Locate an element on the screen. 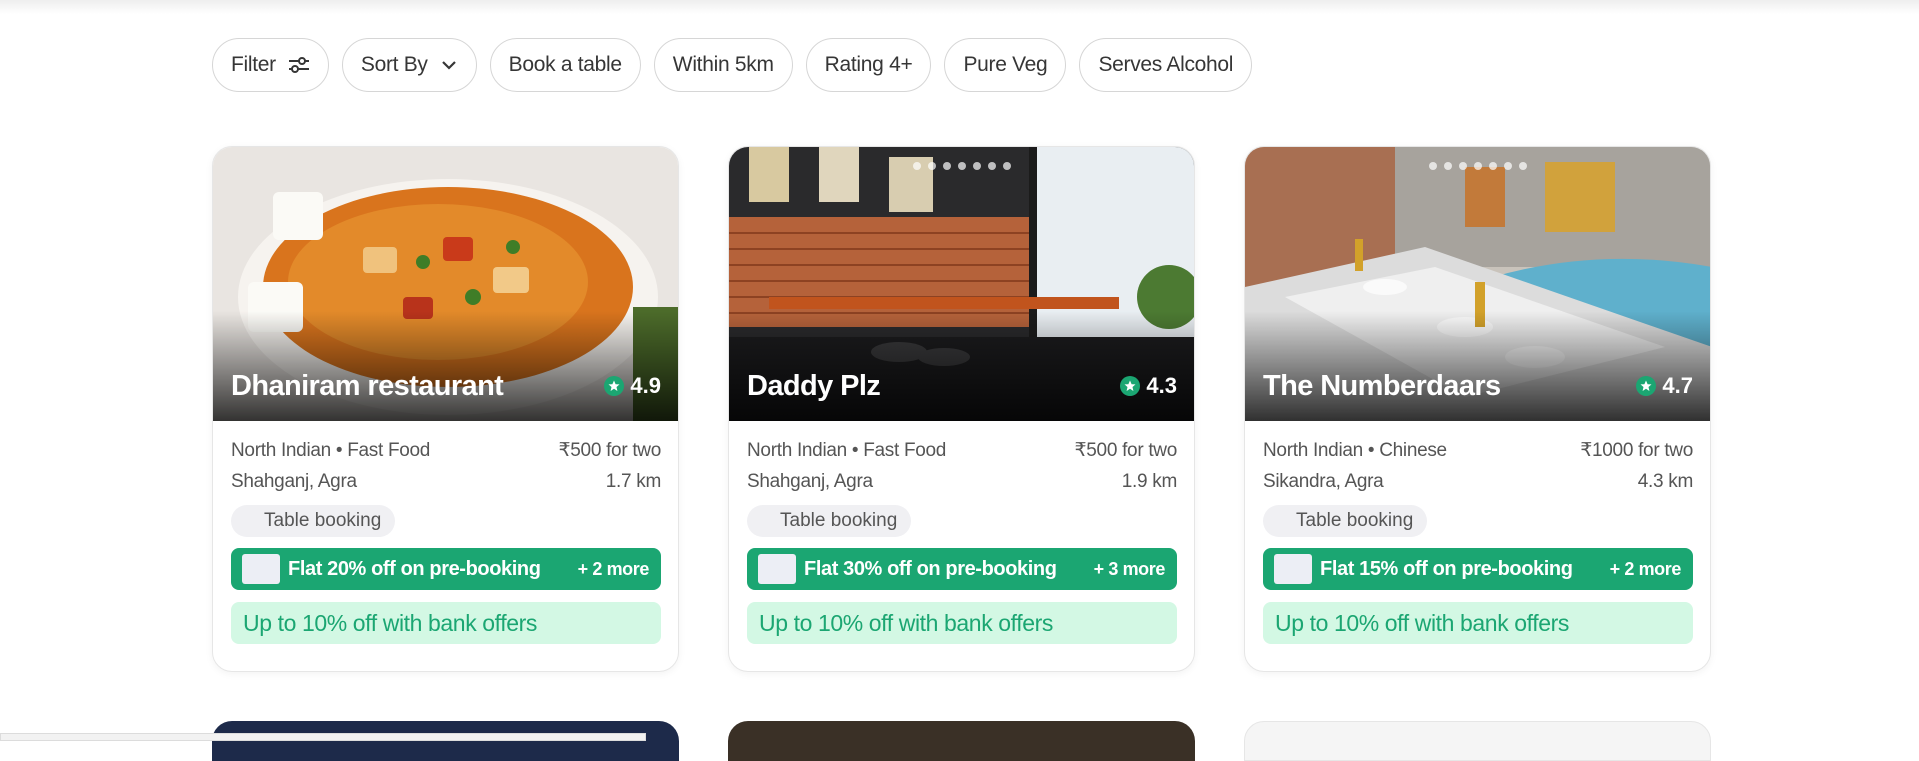 This screenshot has height=761, width=1919. rating-4-plus-chip: Rating 4+ is located at coordinates (868, 65).